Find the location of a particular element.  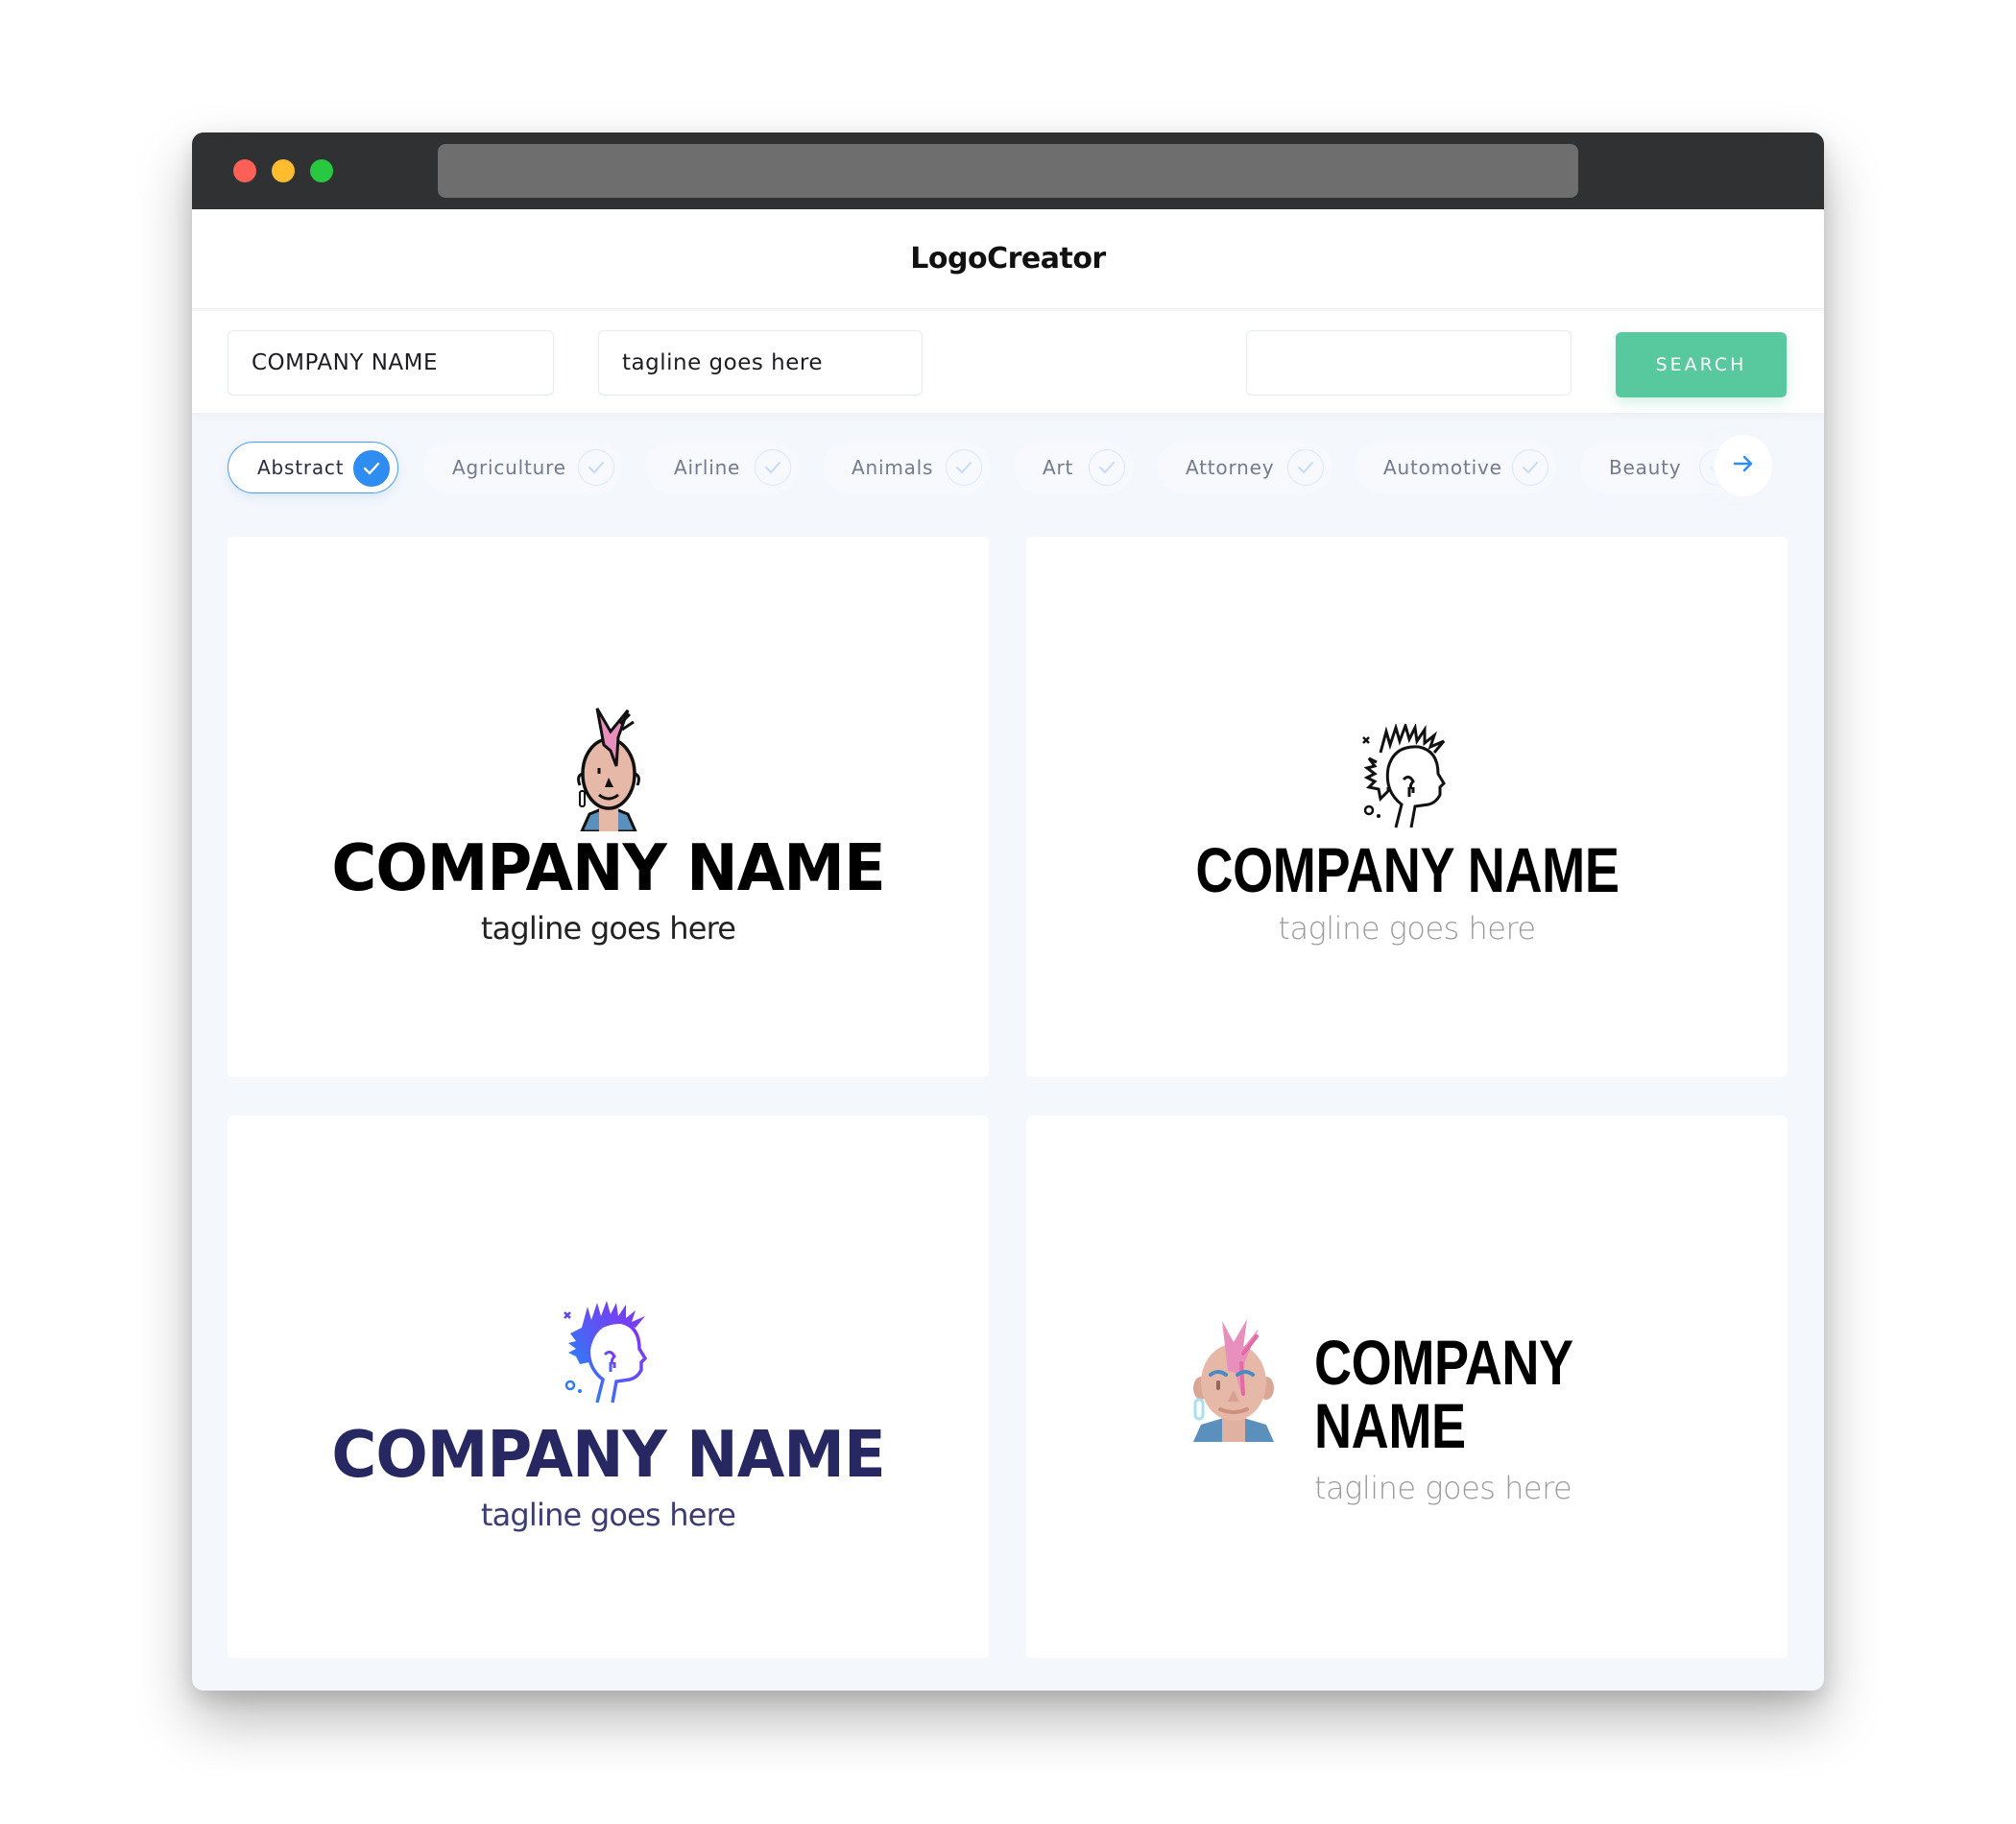

search-button: SEARCH is located at coordinates (1701, 364).